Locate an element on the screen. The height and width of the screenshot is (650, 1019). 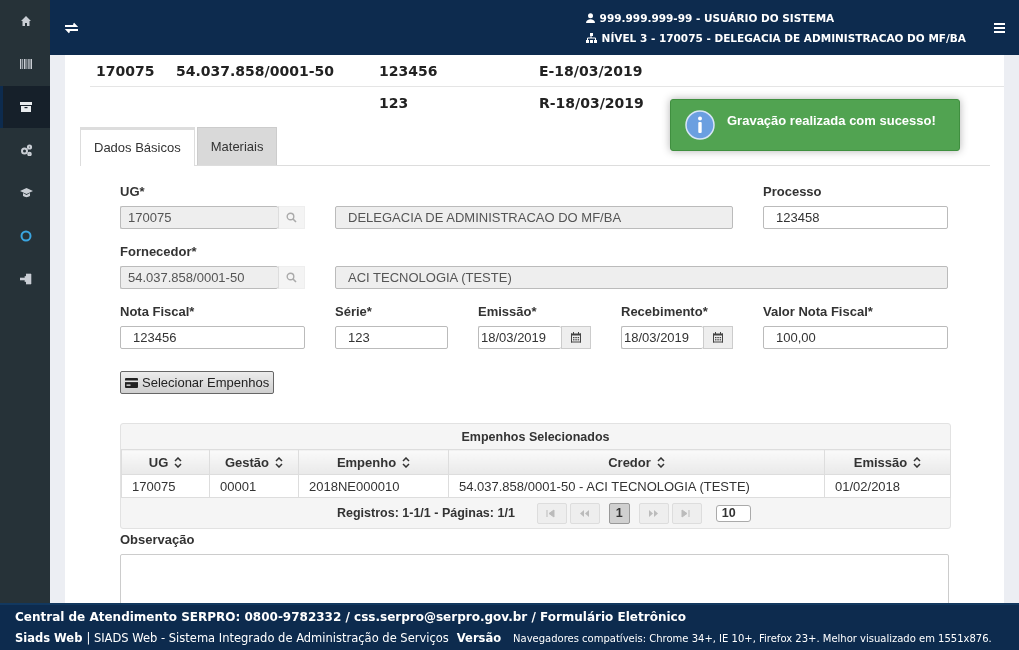
brand-name: Siads Web is located at coordinates (49, 638).